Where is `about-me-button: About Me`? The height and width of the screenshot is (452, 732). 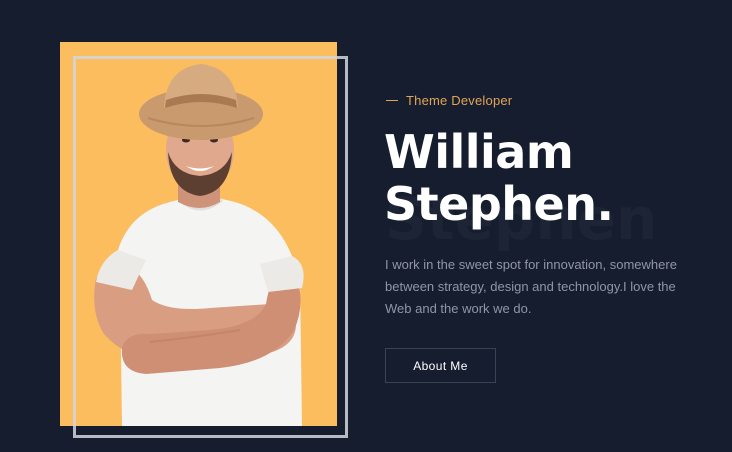 about-me-button: About Me is located at coordinates (440, 365).